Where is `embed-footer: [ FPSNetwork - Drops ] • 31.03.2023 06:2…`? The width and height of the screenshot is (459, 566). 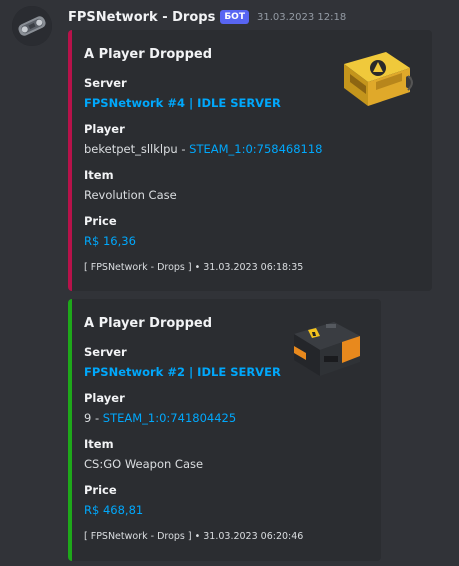
embed-footer: [ FPSNetwork - Drops ] • 31.03.2023 06:2… is located at coordinates (194, 536).